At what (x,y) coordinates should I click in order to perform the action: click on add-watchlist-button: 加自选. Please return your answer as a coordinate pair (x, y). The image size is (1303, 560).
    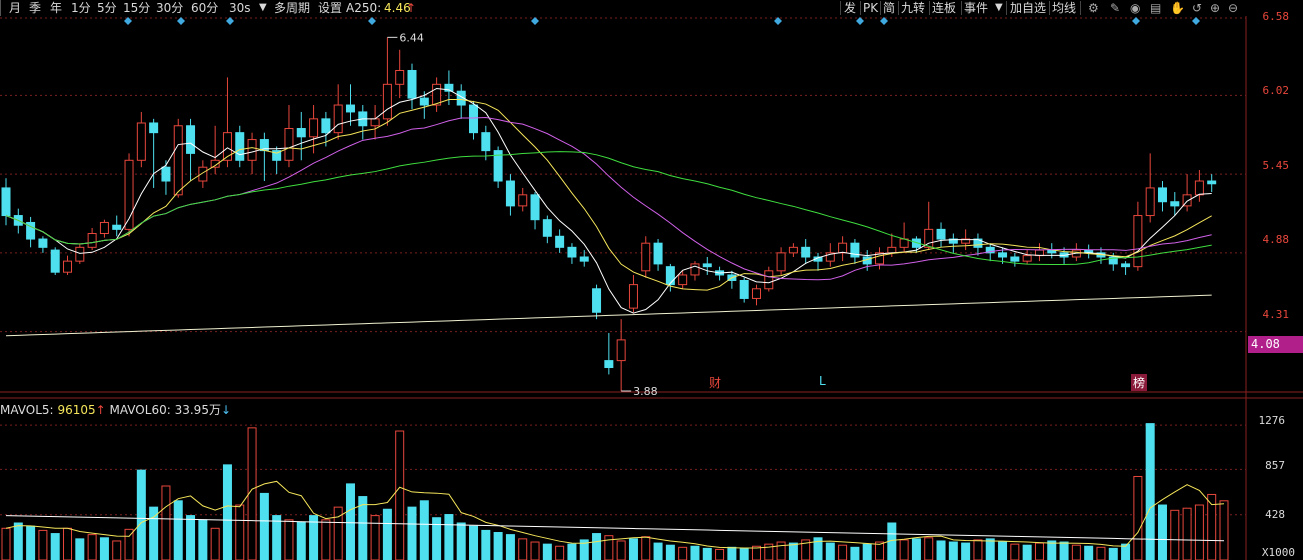
    Looking at the image, I should click on (1028, 8).